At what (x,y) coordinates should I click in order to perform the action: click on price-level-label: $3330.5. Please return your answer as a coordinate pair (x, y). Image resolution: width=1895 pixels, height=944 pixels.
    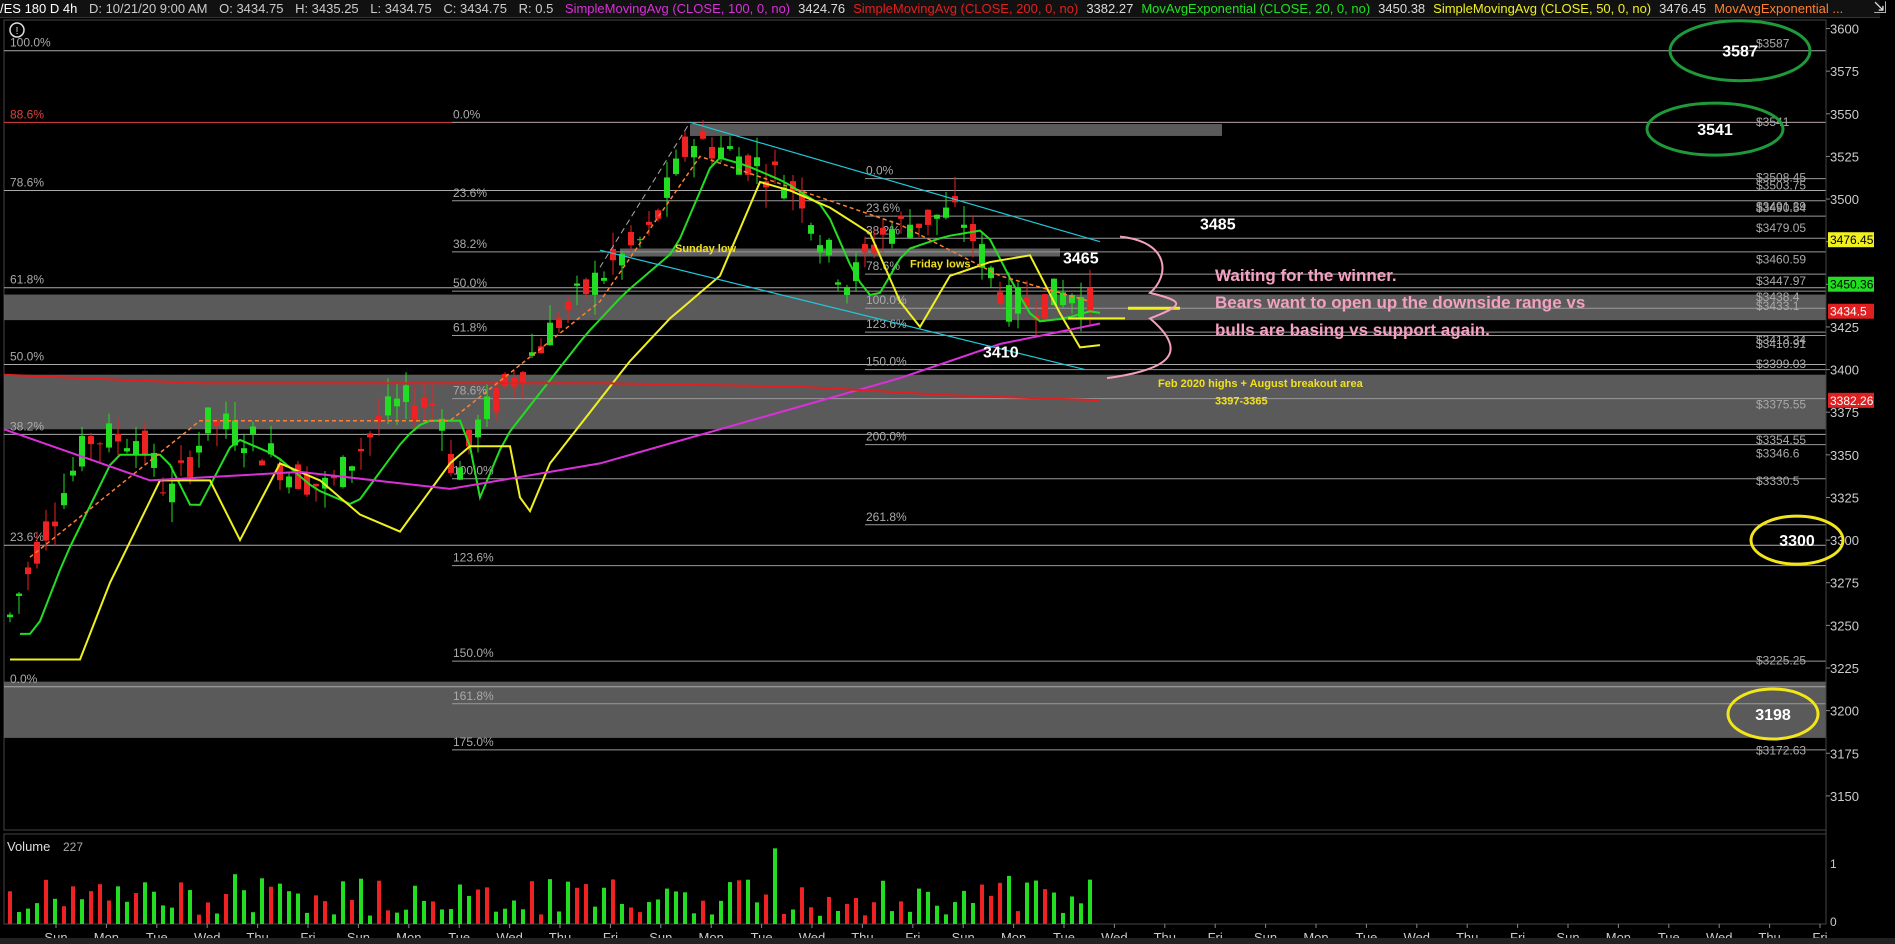
    Looking at the image, I should click on (1778, 481).